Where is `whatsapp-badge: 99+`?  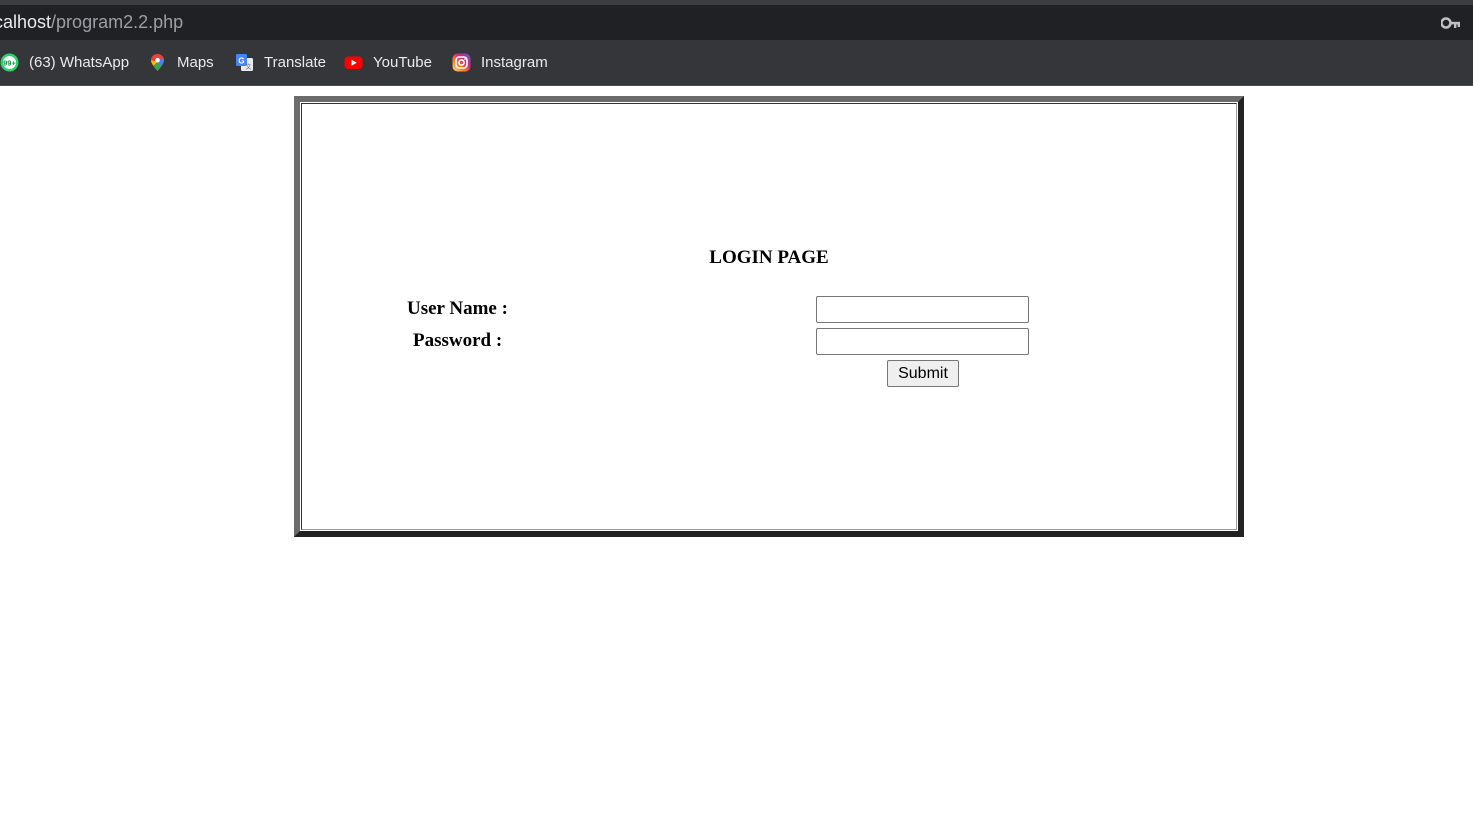
whatsapp-badge: 99+ is located at coordinates (9, 62).